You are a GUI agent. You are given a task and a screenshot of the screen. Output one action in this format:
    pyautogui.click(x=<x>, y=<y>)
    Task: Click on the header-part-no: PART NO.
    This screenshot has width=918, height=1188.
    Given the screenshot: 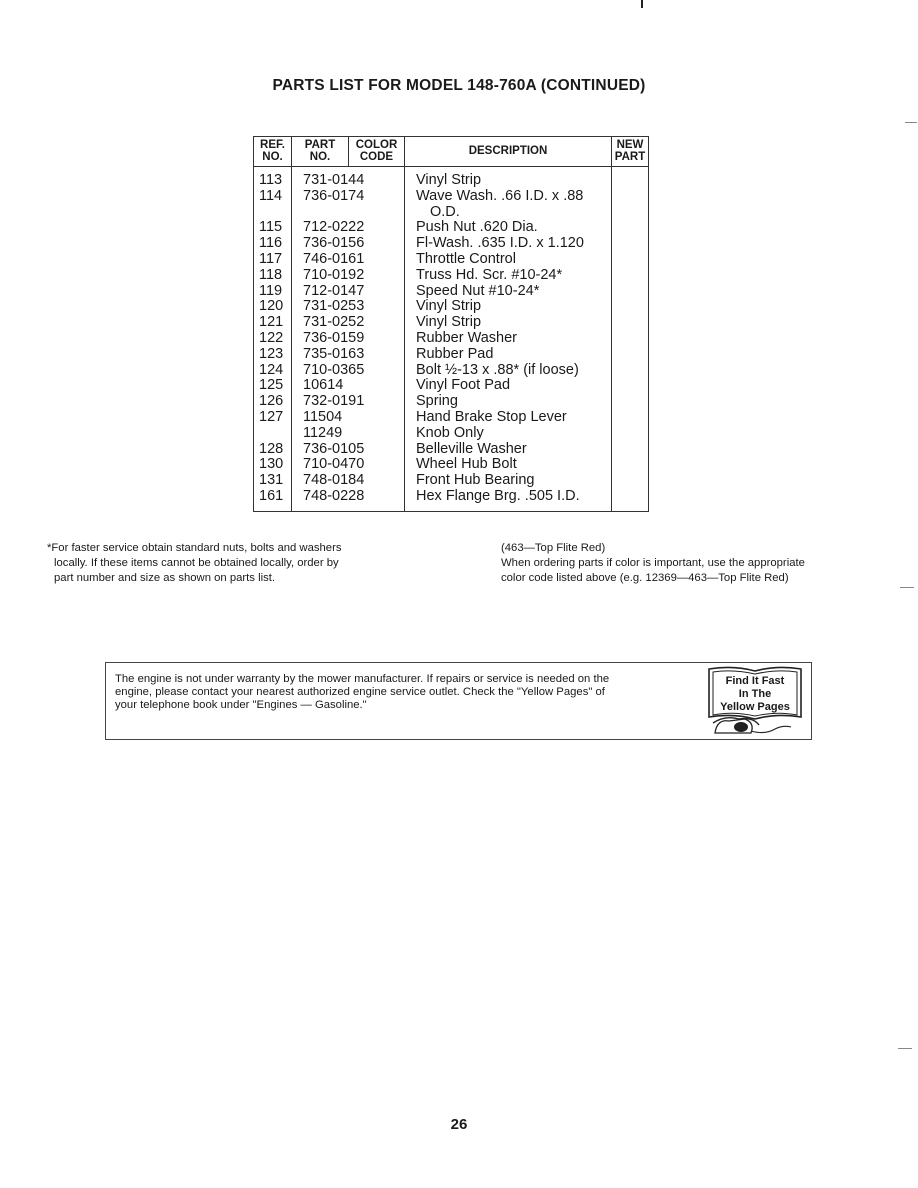 What is the action you would take?
    pyautogui.click(x=320, y=151)
    